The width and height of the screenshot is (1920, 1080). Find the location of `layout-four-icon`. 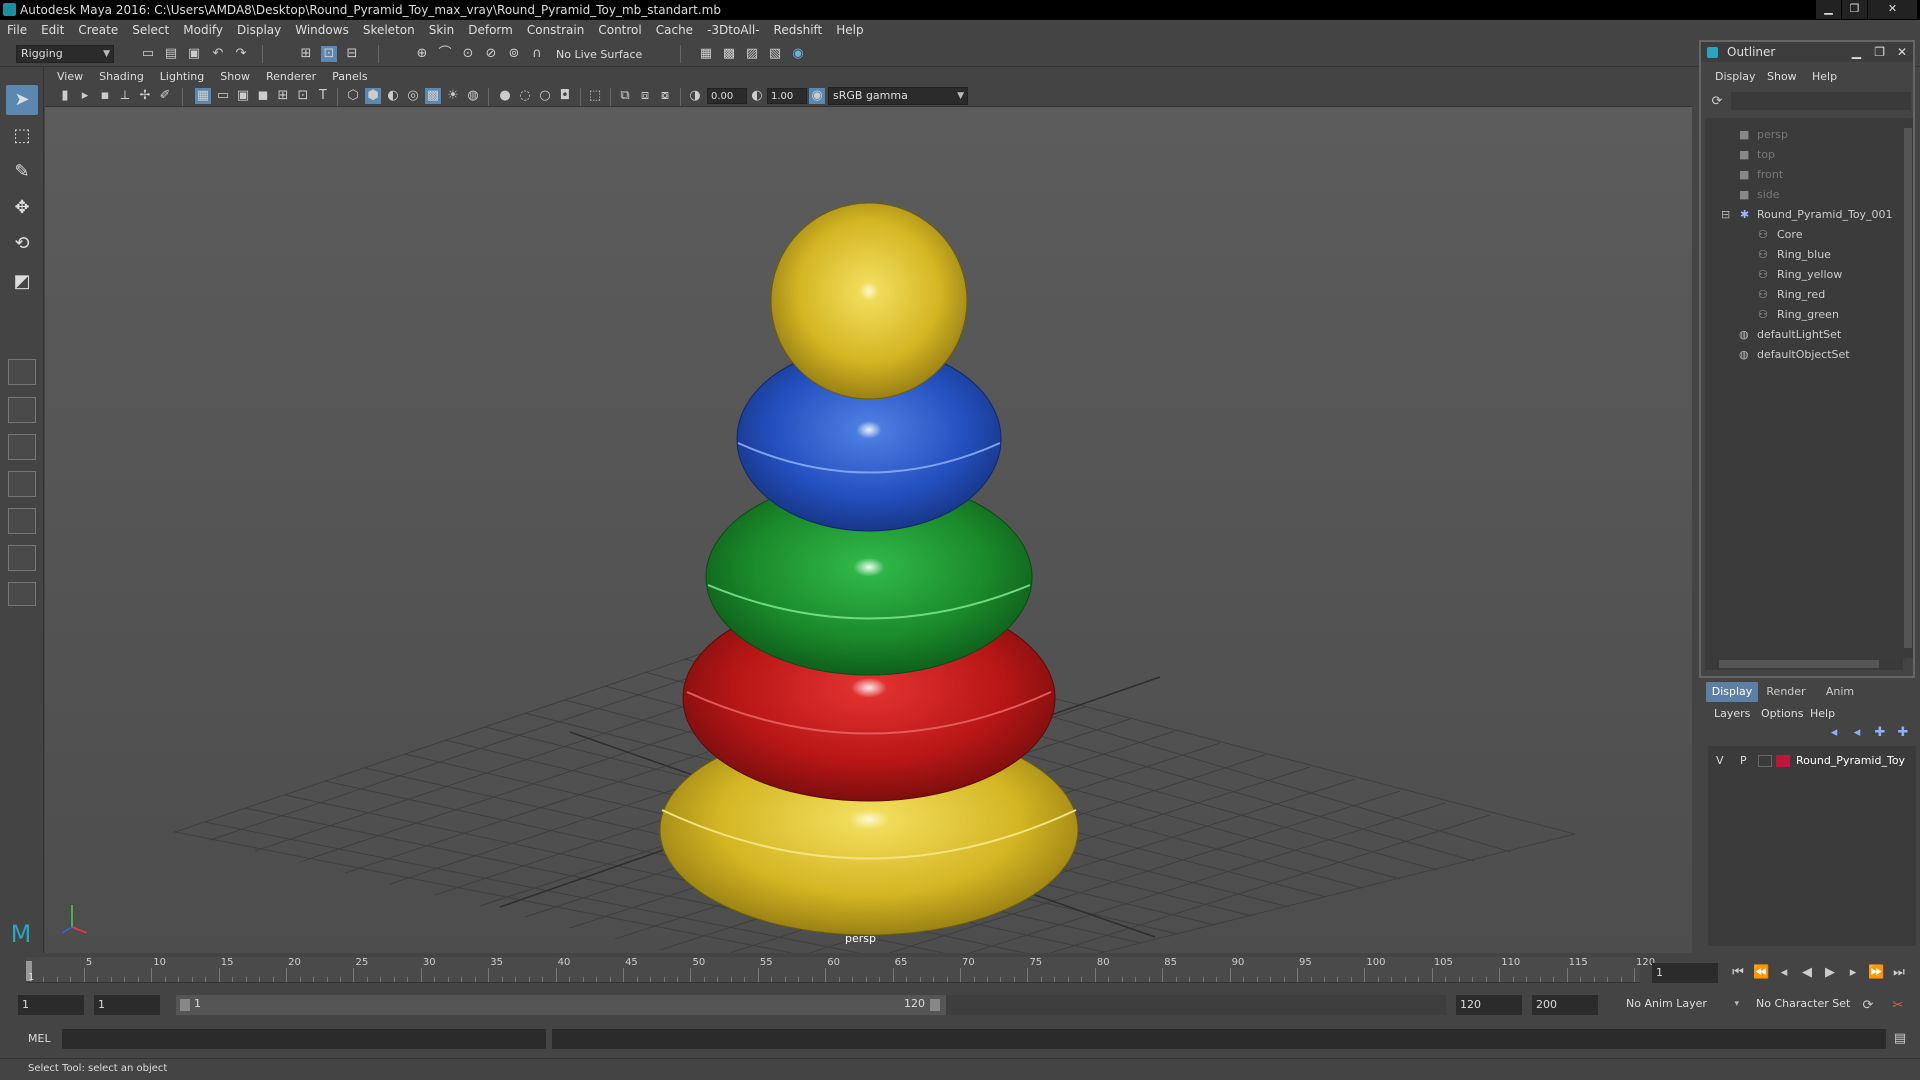

layout-four-icon is located at coordinates (22, 410).